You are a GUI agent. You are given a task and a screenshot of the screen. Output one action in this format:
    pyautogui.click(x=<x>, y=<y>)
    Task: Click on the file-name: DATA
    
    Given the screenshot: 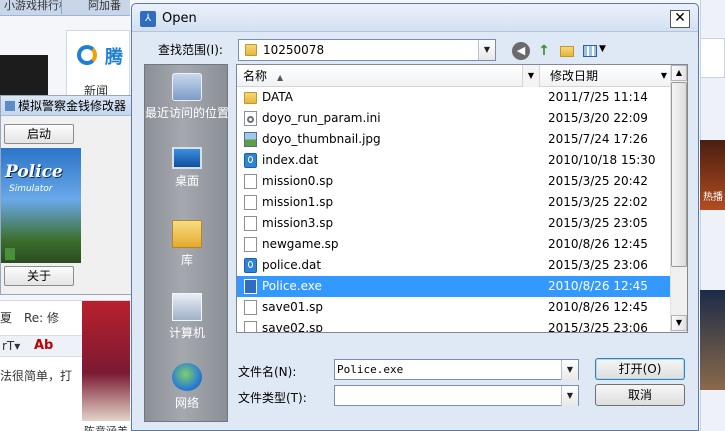 What is the action you would take?
    pyautogui.click(x=277, y=97)
    